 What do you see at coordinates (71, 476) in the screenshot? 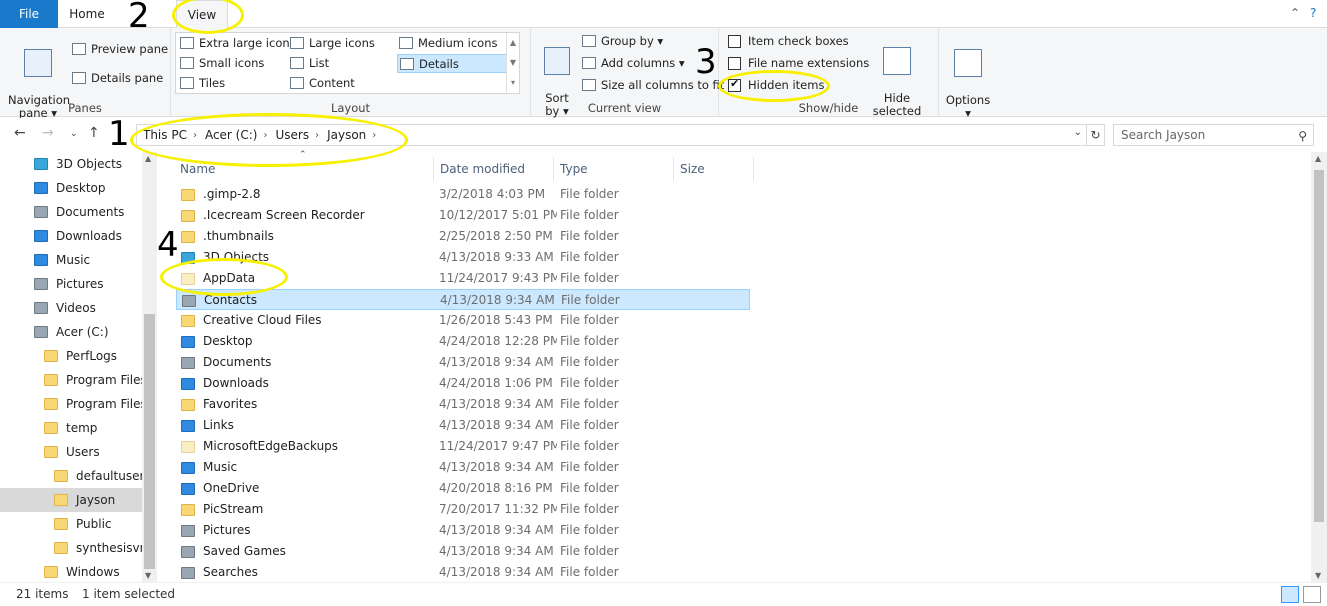
I see `nav-item: defaultuser0` at bounding box center [71, 476].